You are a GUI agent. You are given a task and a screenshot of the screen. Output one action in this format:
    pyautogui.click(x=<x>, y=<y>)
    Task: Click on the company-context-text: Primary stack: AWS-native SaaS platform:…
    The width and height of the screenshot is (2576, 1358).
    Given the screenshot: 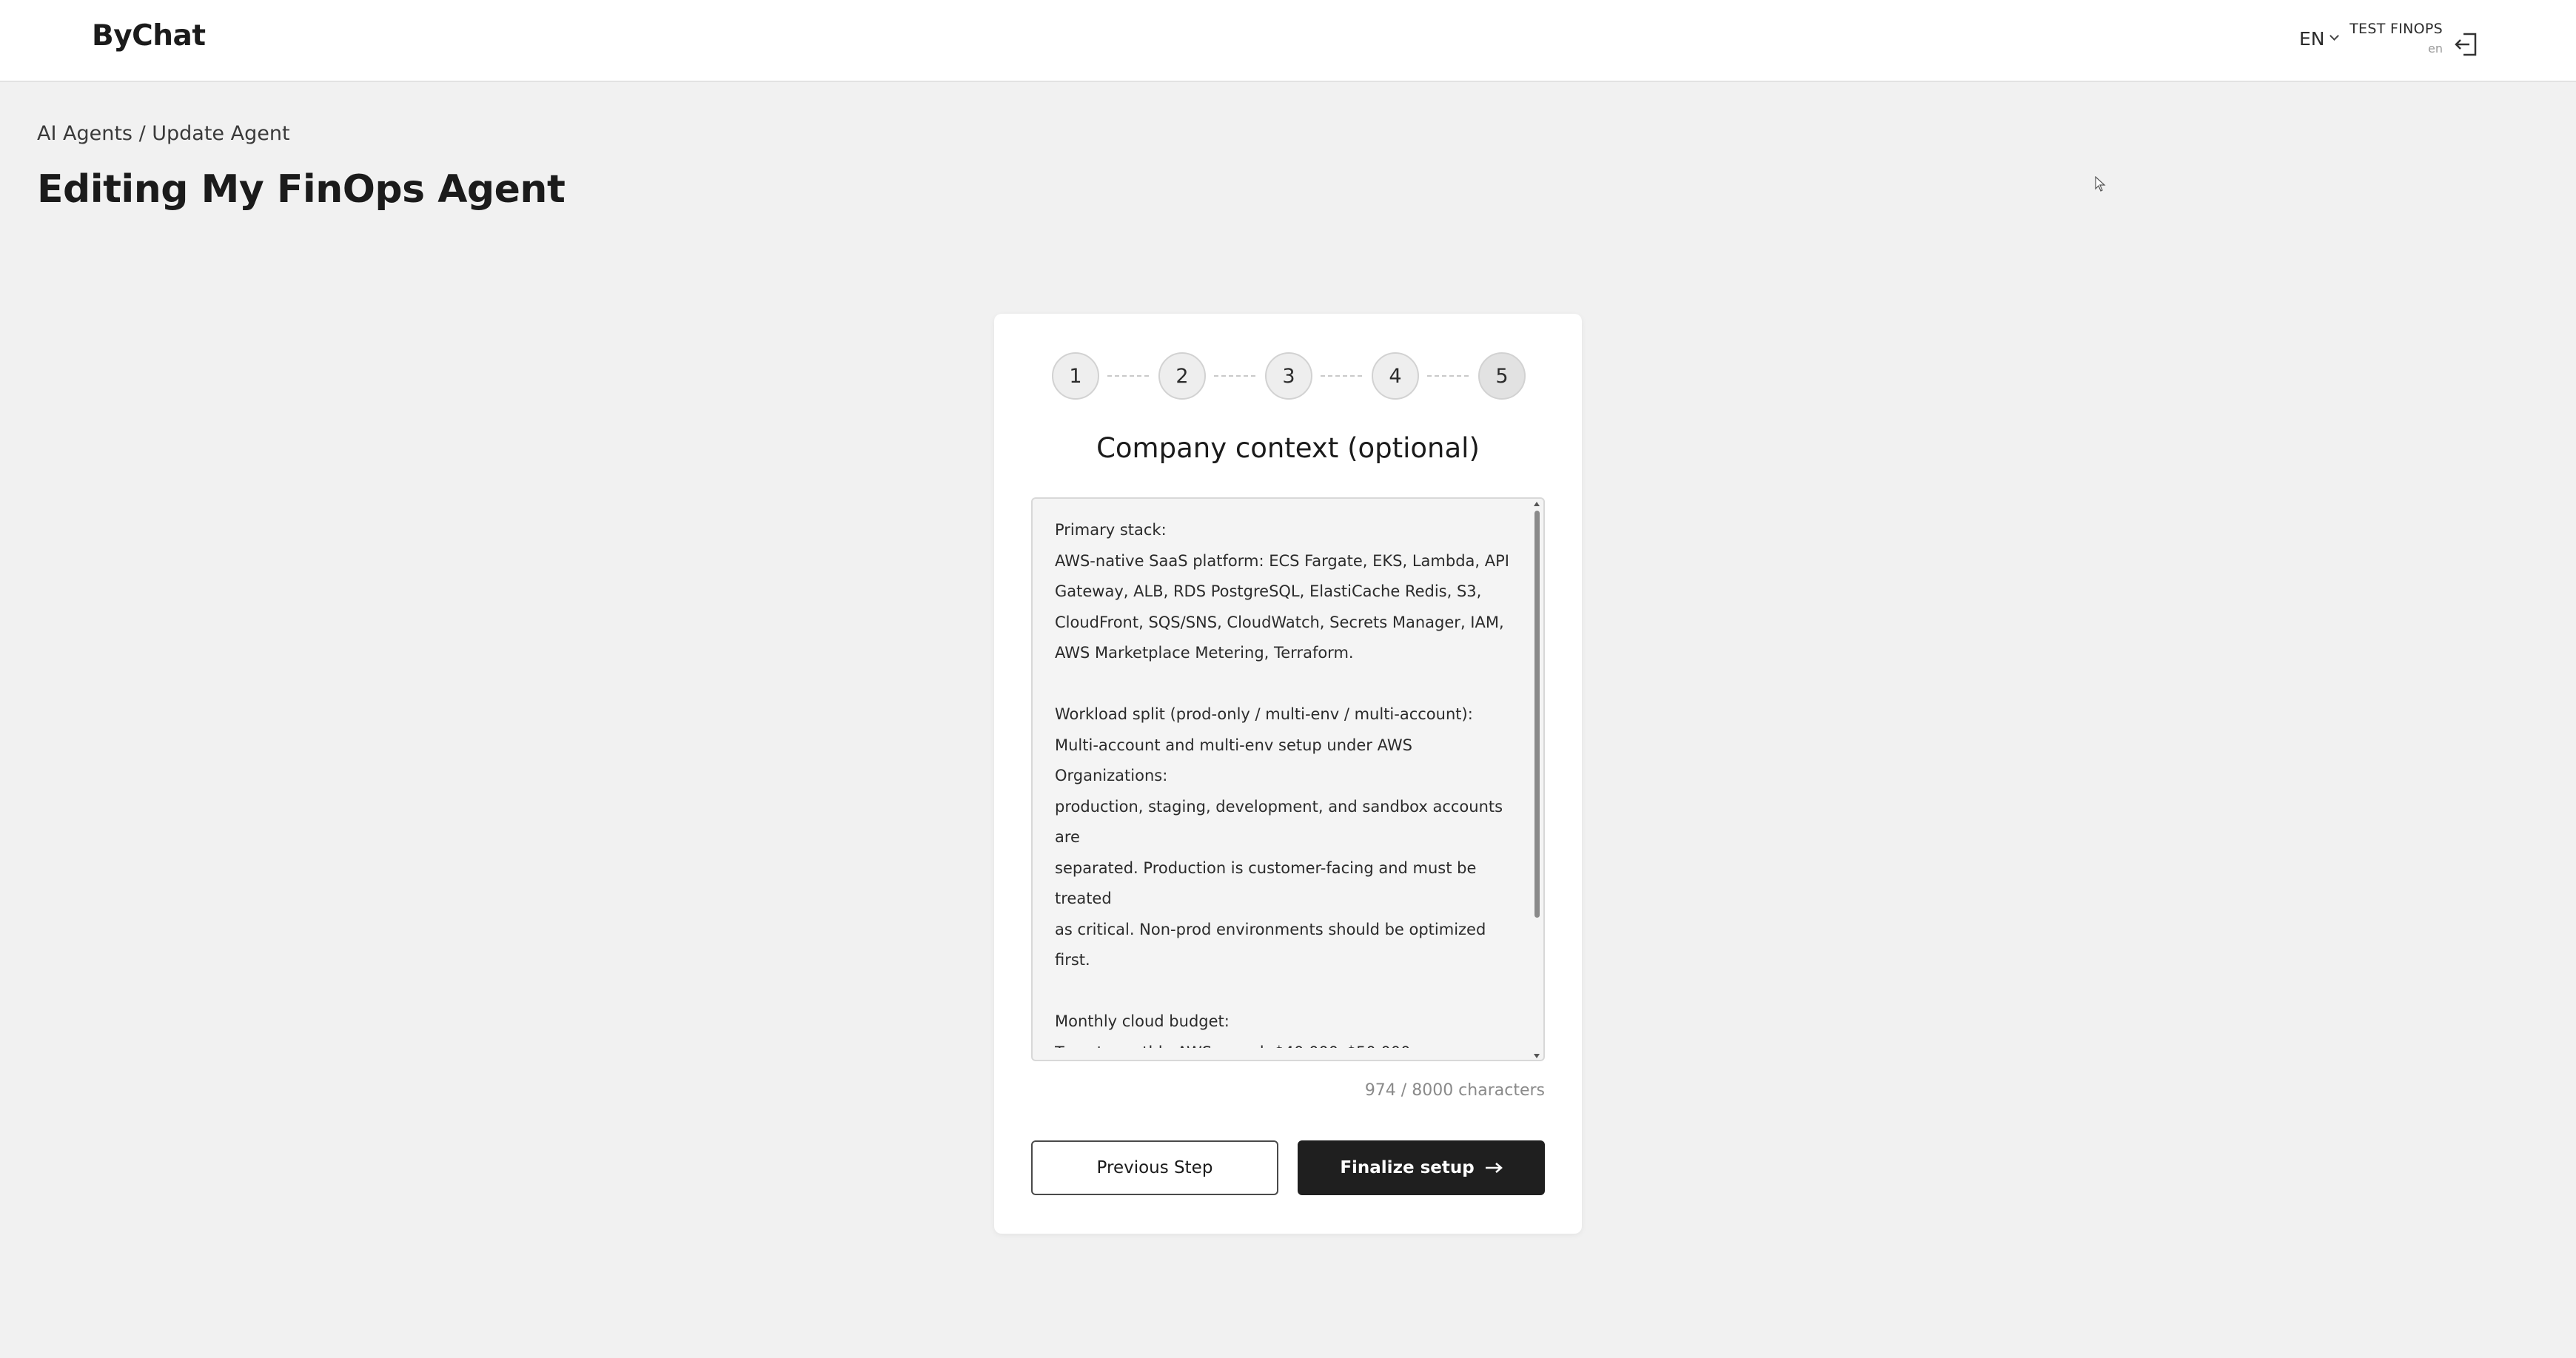 What is the action you would take?
    pyautogui.click(x=1284, y=781)
    